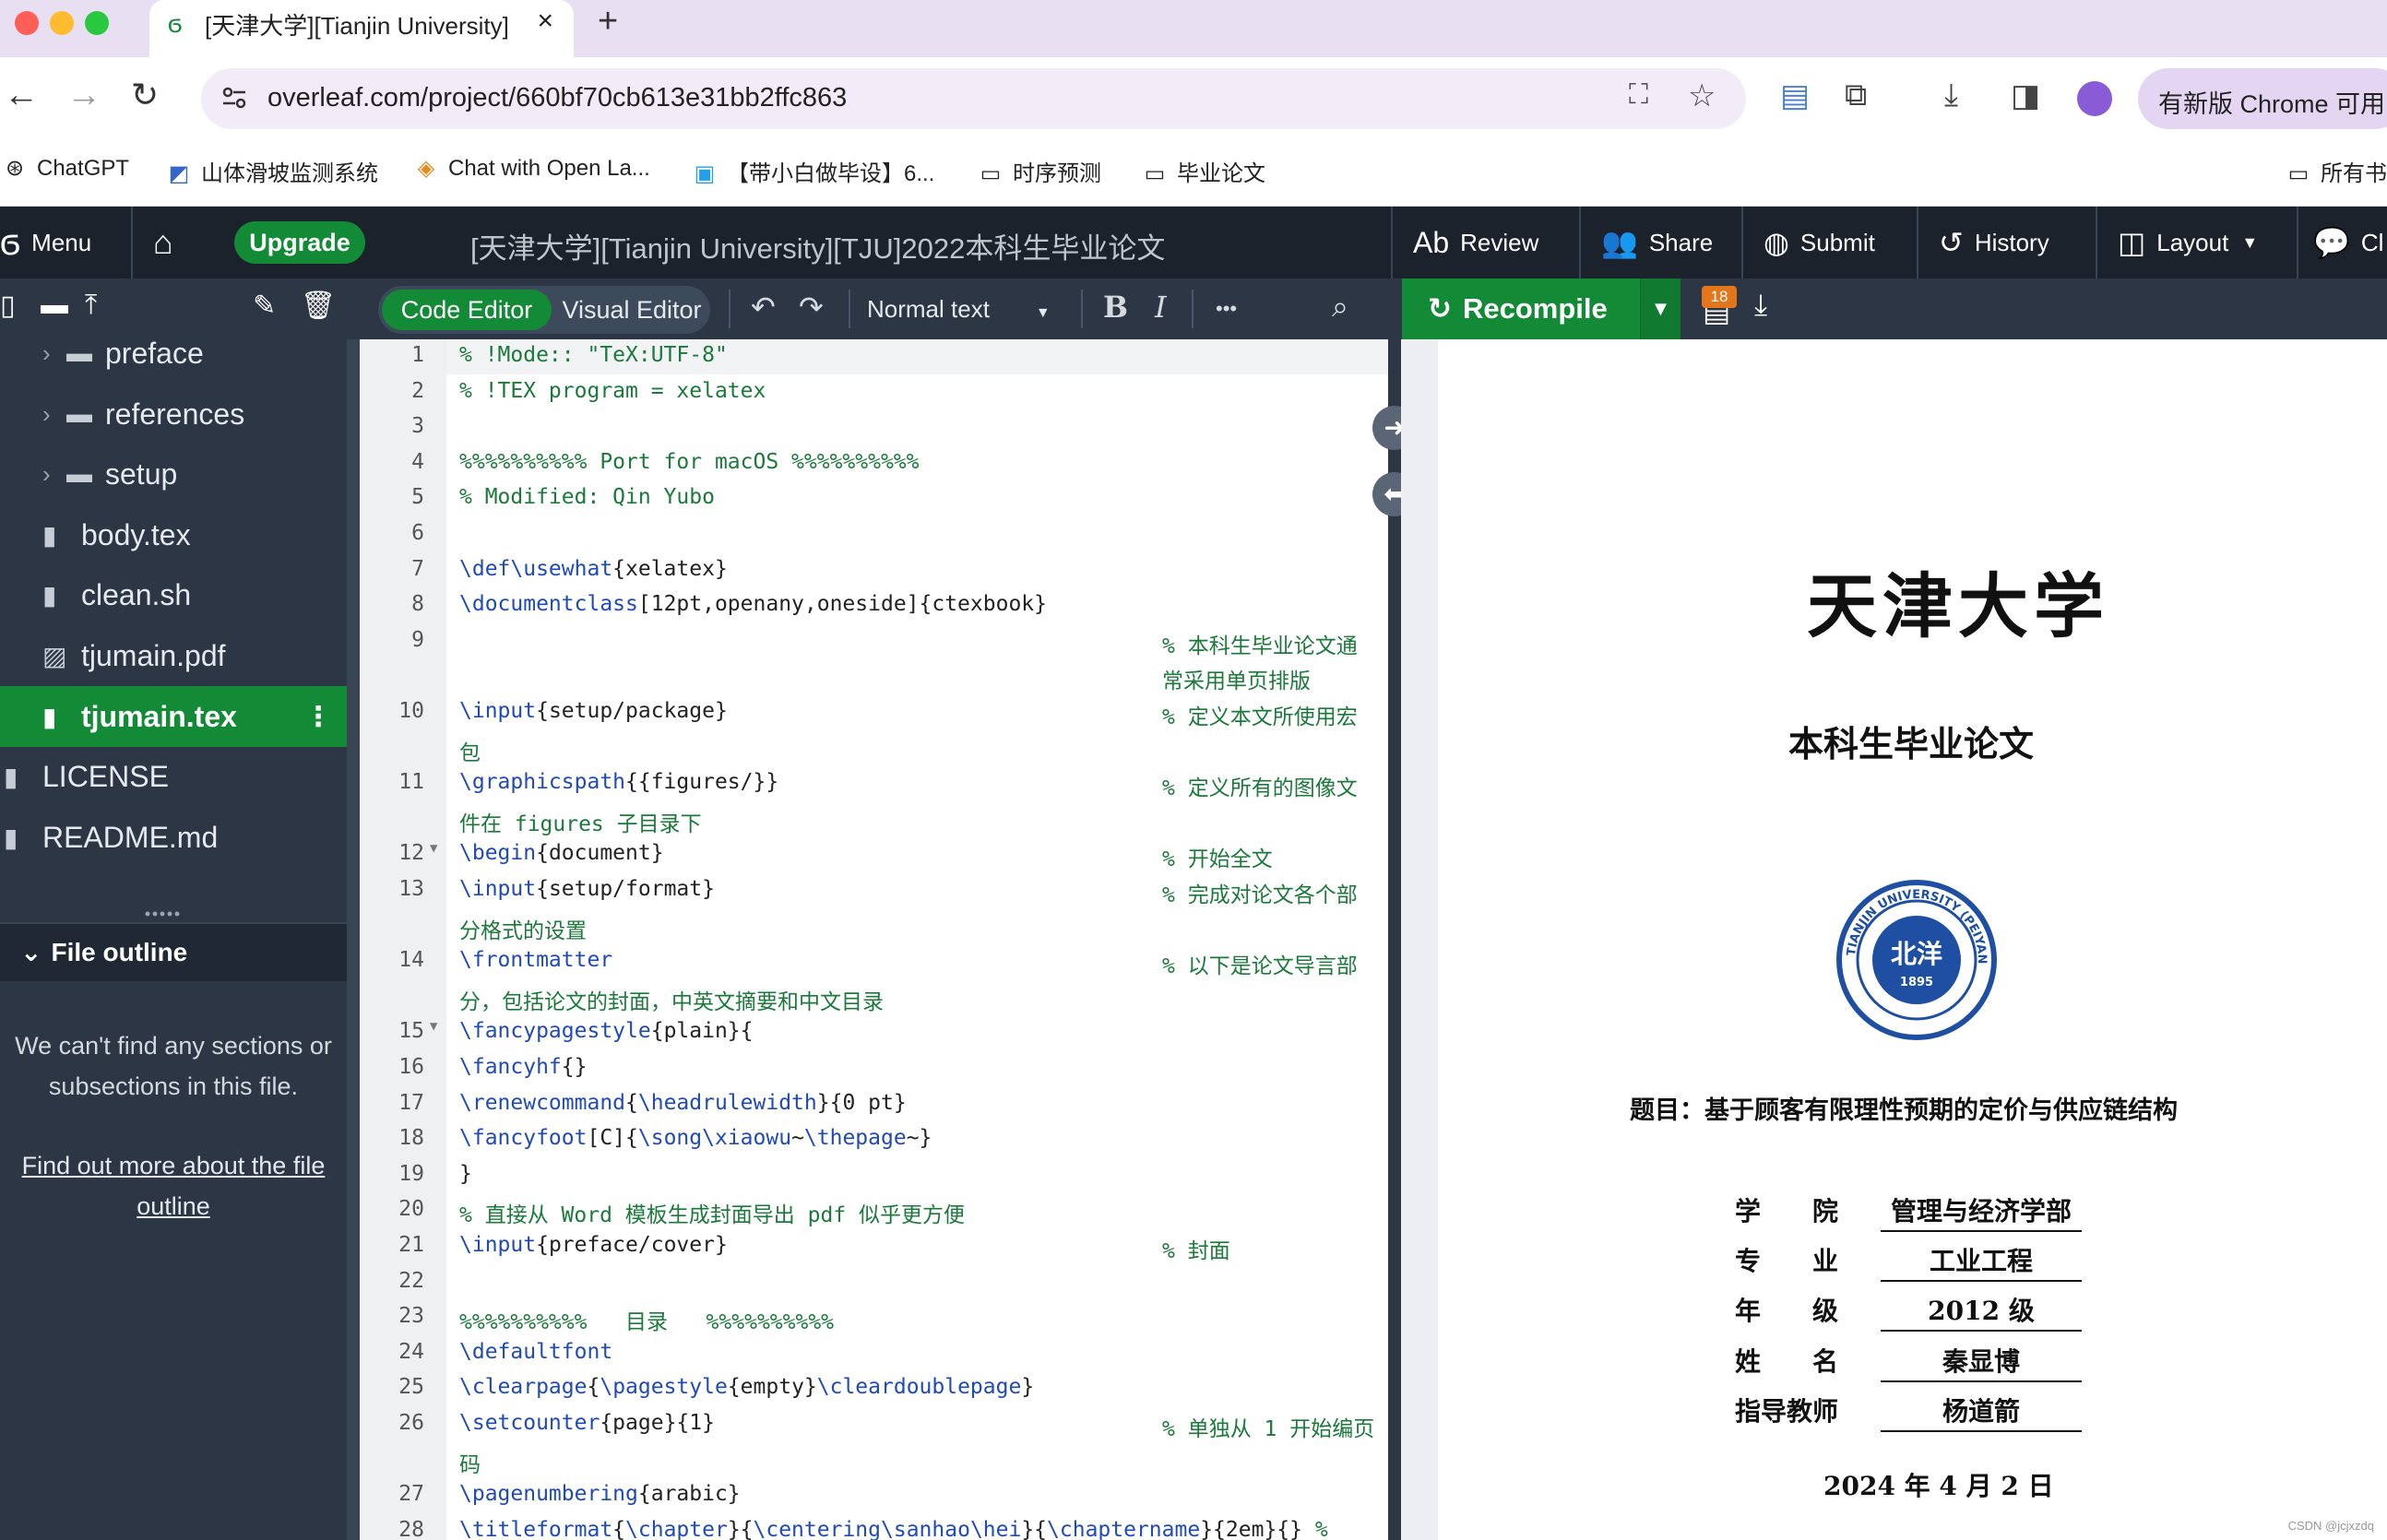  What do you see at coordinates (2094, 99) in the screenshot?
I see `profile-avatar` at bounding box center [2094, 99].